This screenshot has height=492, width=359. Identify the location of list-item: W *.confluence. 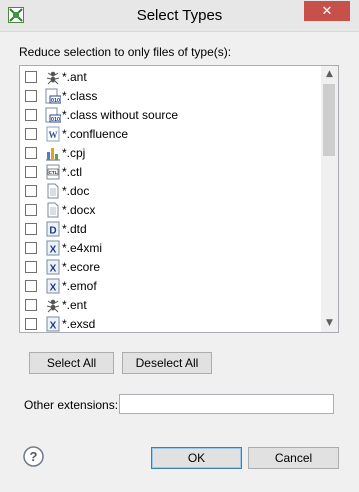
(170, 134).